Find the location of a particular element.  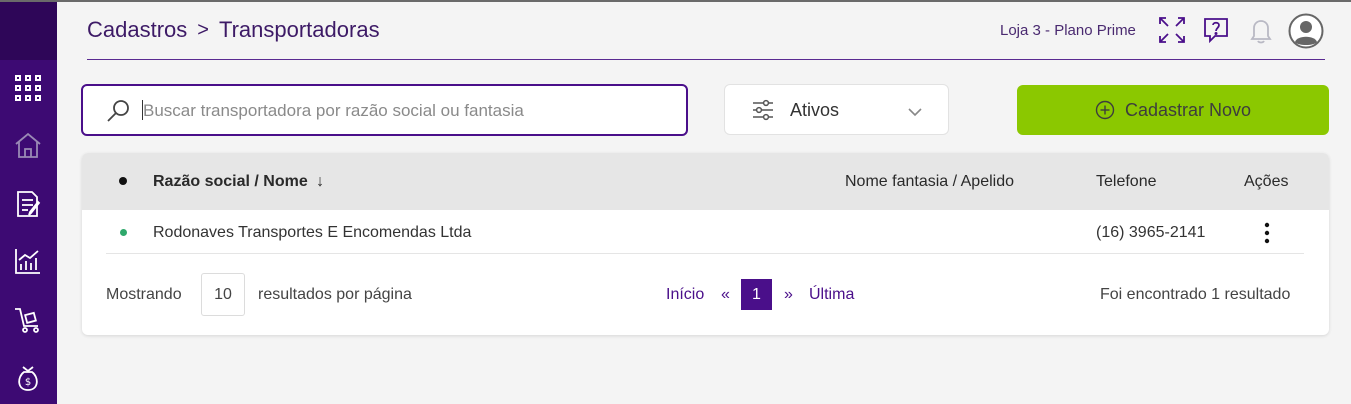

sliders-icon is located at coordinates (763, 110).